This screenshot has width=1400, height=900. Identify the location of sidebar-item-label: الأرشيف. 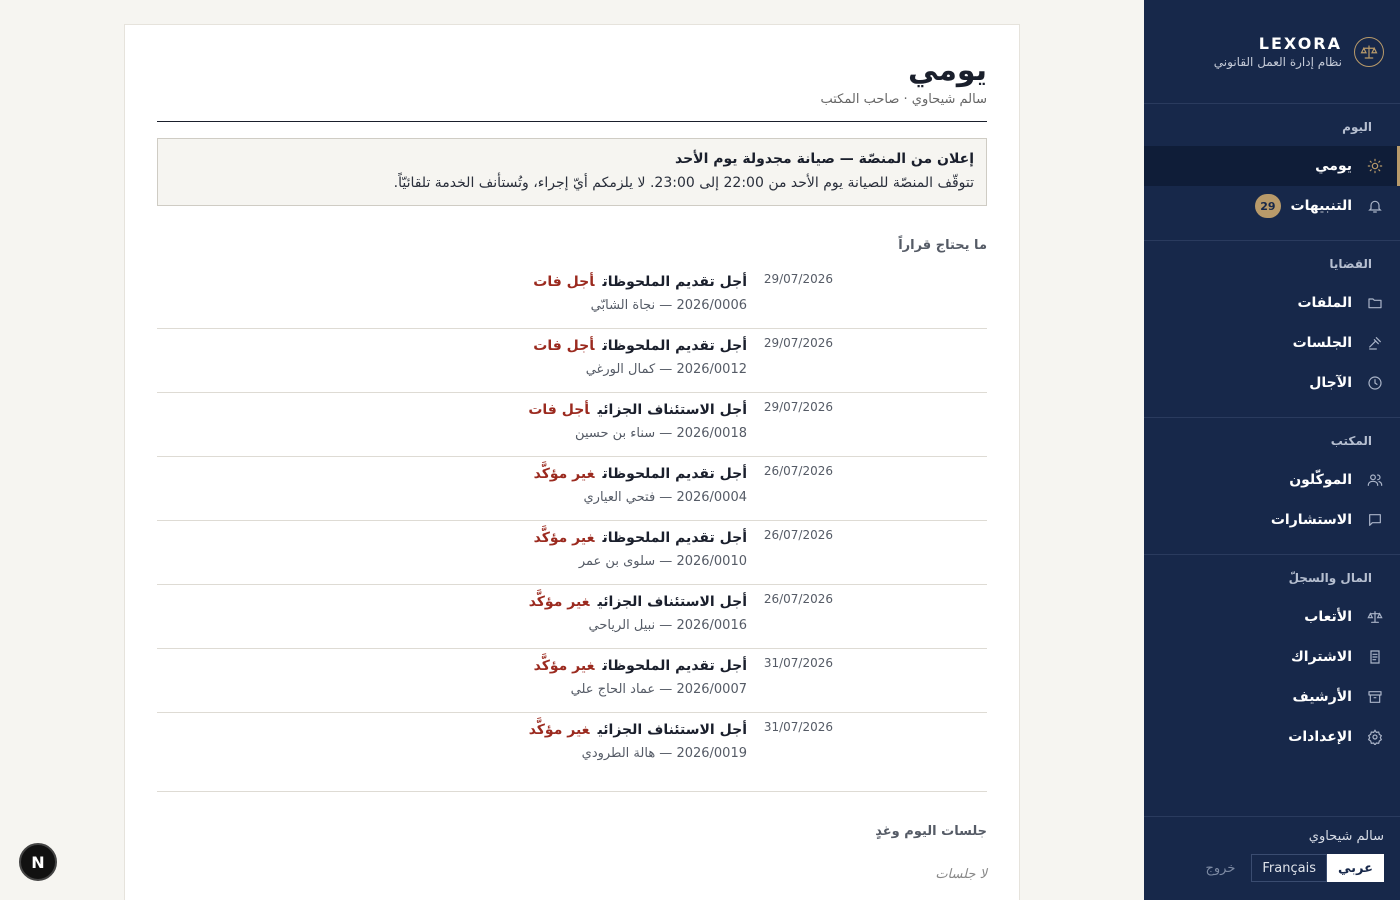
(1322, 697).